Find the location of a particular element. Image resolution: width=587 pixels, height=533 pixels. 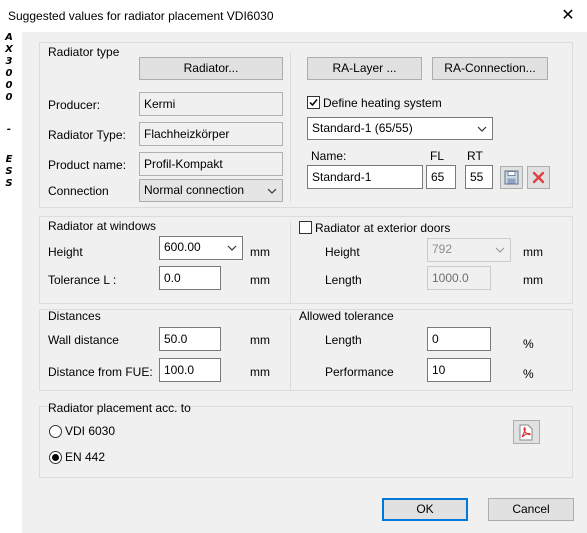

name-label: Name: is located at coordinates (329, 156).